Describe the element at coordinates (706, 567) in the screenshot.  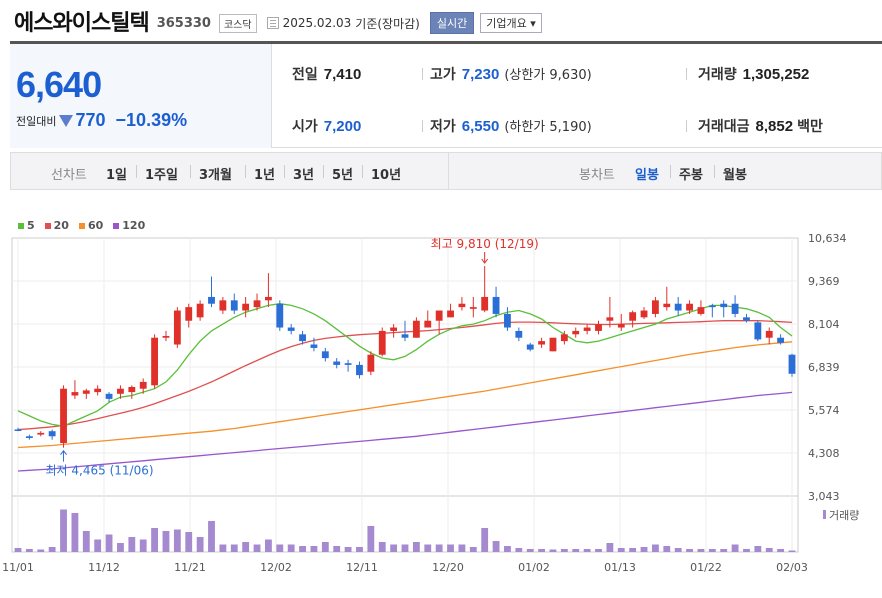
I see `x-tick-label: 01/22` at that location.